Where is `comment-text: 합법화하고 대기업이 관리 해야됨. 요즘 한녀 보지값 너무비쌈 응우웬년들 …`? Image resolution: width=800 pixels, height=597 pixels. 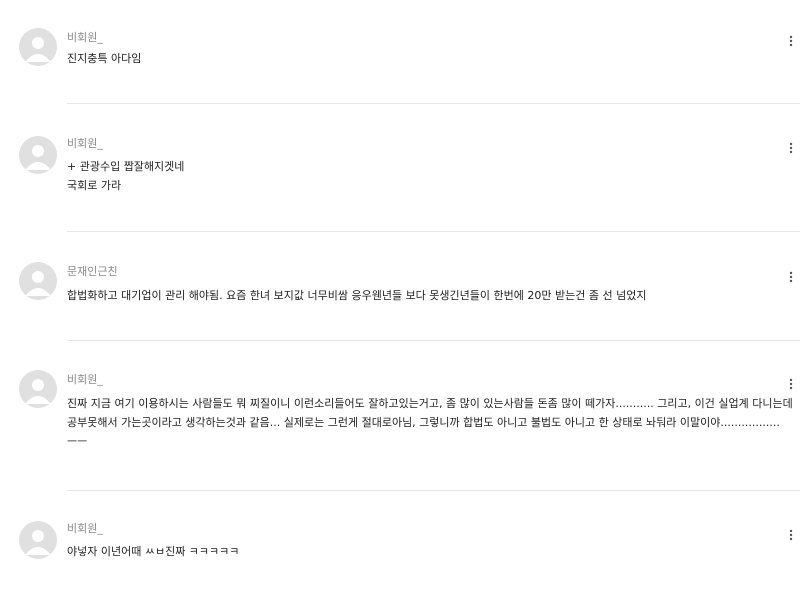
comment-text: 합법화하고 대기업이 관리 해야됨. 요즘 한녀 보지값 너무비쌈 응우웬년들 … is located at coordinates (357, 295).